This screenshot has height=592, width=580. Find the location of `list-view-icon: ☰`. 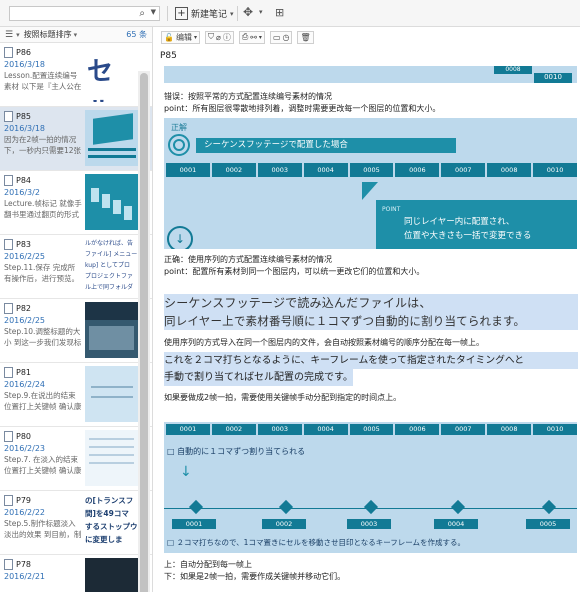

list-view-icon: ☰ is located at coordinates (9, 35).